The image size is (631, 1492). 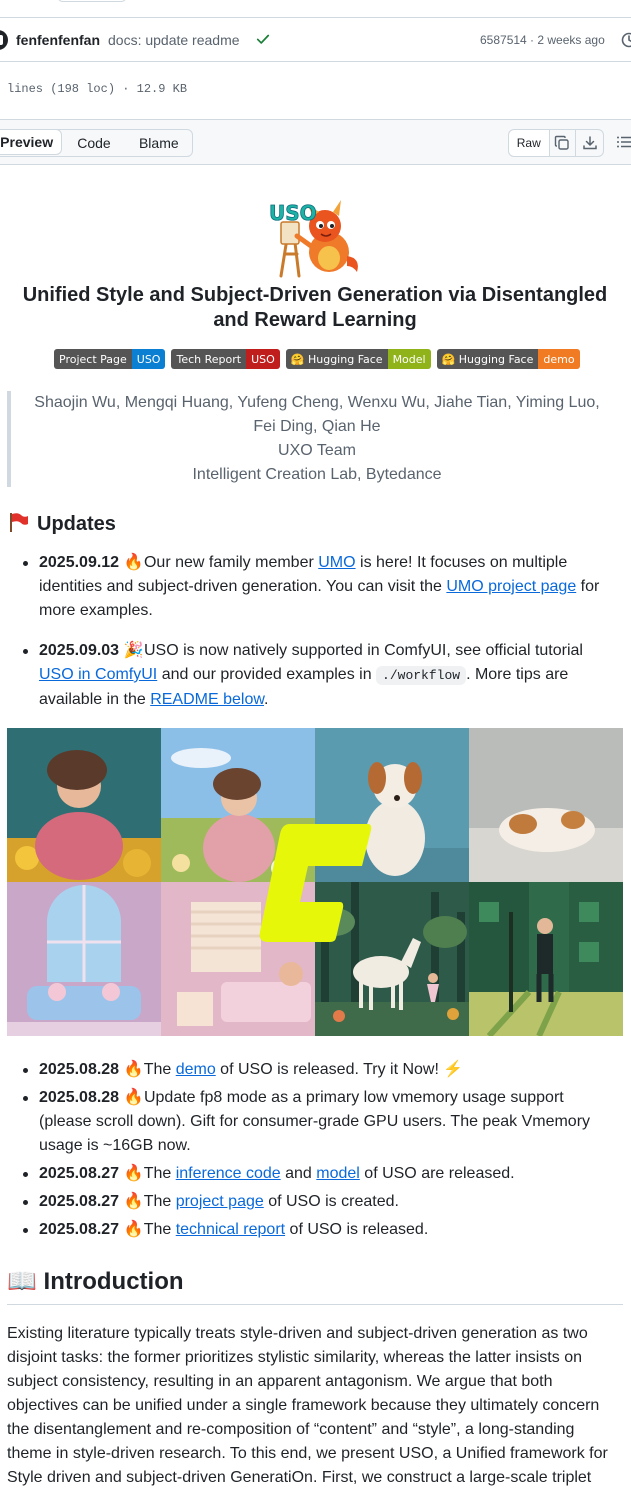 I want to click on update-text: of USO is released. Try it Now! ⚡, so click(x=339, y=1069).